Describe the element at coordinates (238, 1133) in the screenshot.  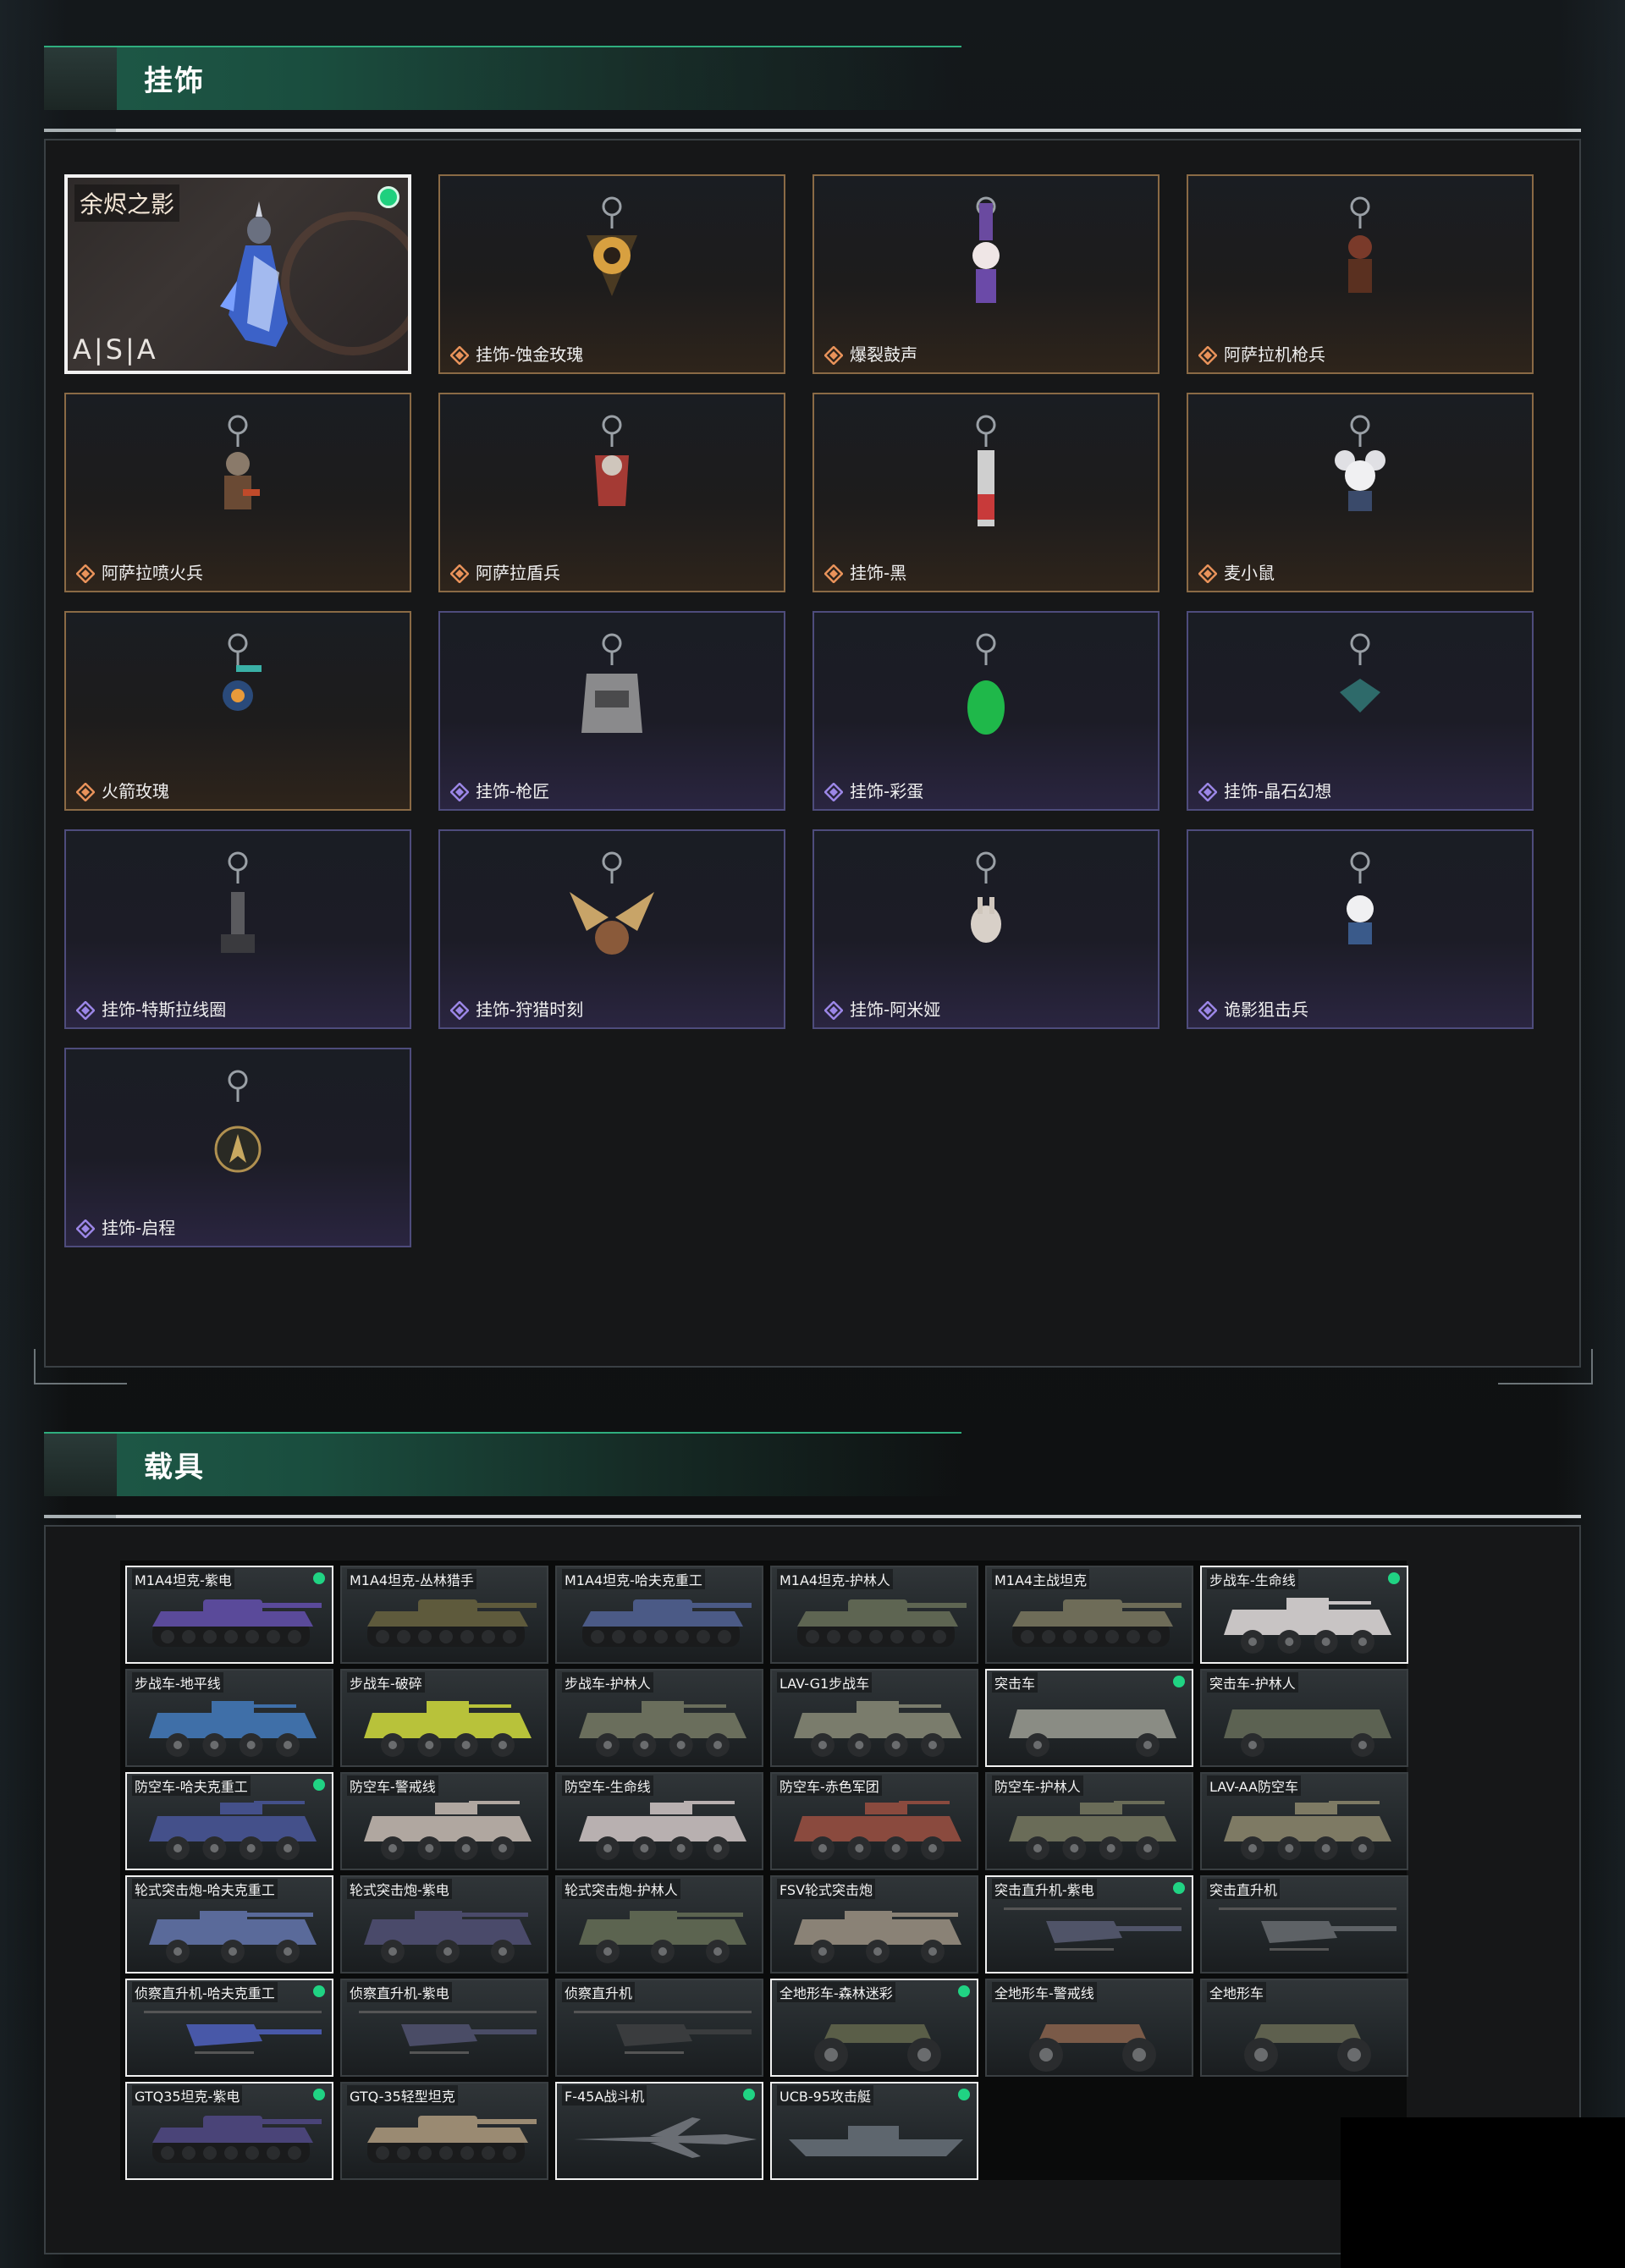
I see `compass-medallion-charm-icon` at that location.